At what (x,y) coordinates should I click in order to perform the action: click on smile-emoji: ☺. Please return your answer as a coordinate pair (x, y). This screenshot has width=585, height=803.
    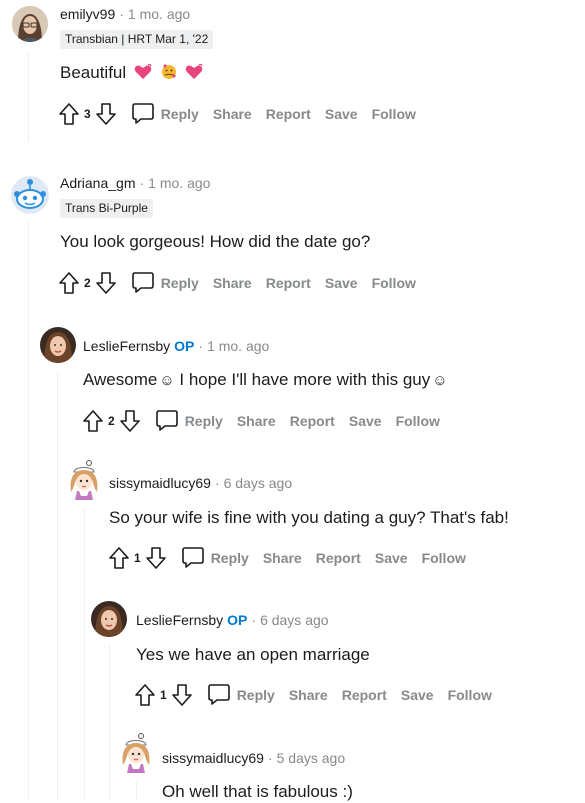
    Looking at the image, I should click on (167, 380).